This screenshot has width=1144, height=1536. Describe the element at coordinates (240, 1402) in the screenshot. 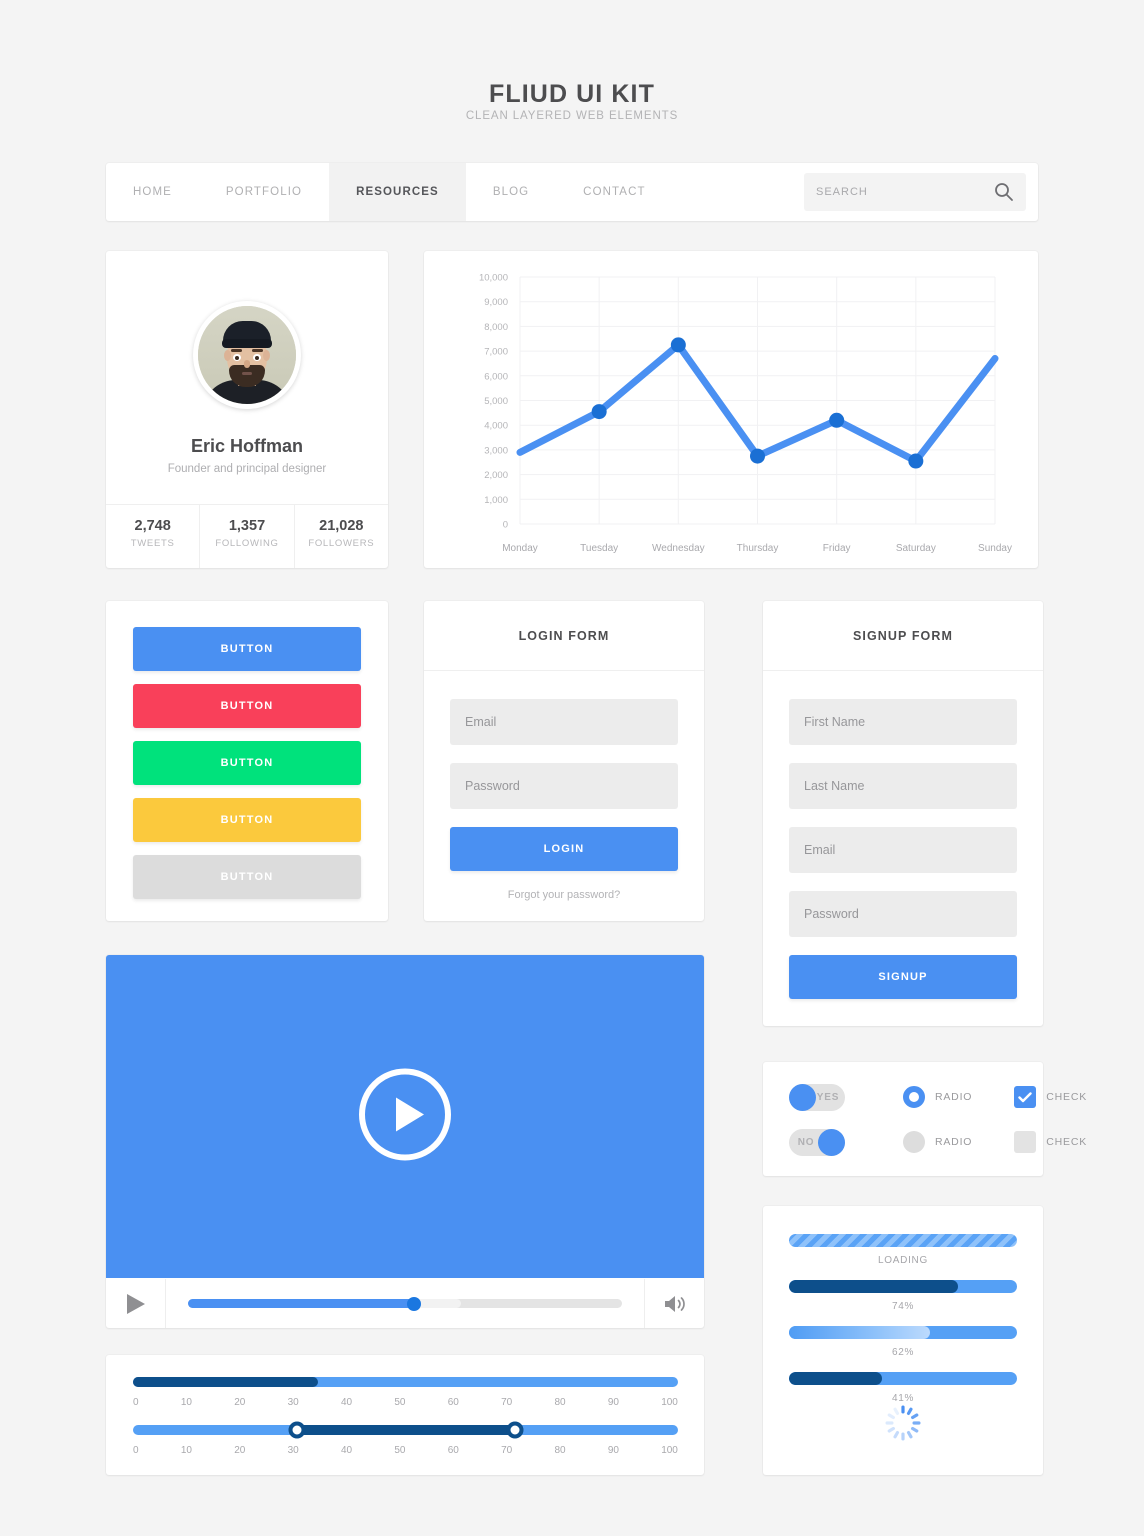

I see `slider-tick: 20` at that location.